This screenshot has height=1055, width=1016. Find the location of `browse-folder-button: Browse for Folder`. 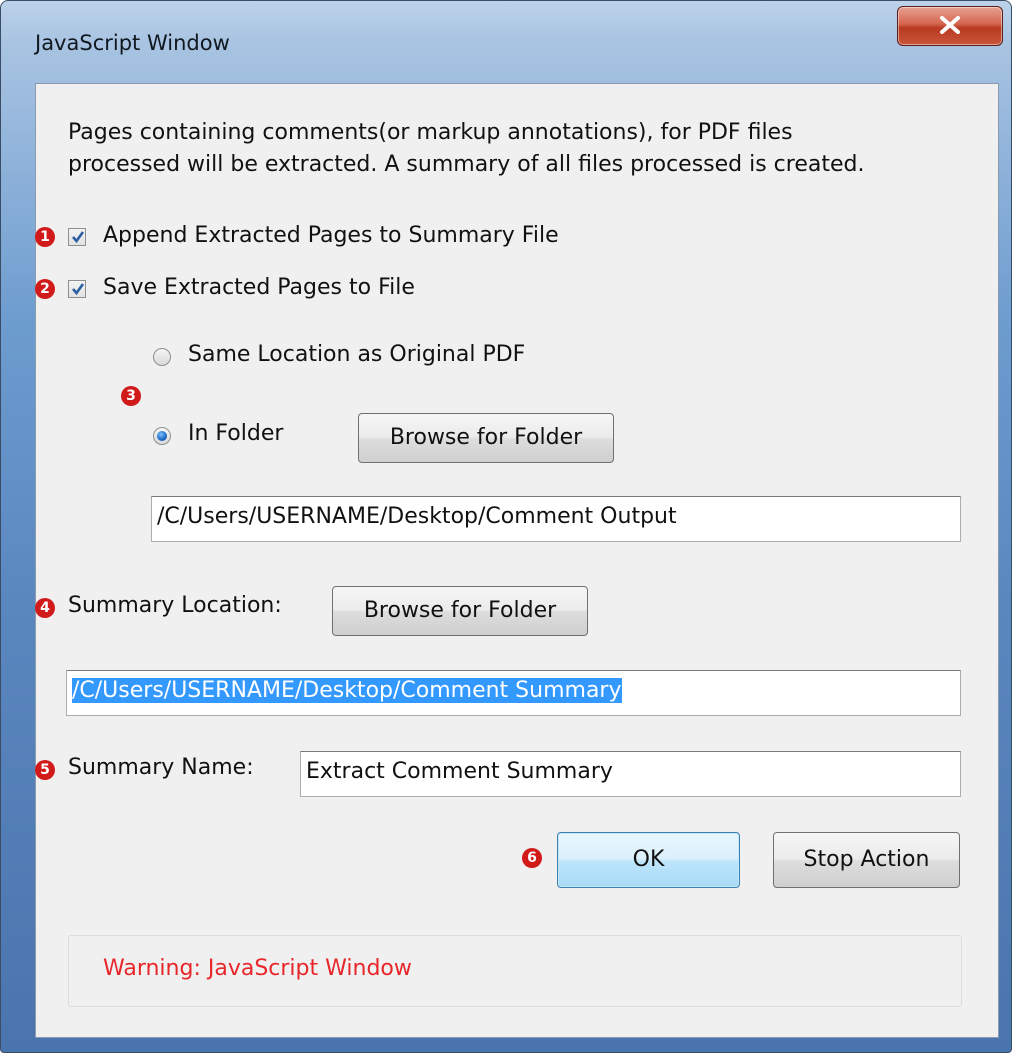

browse-folder-button: Browse for Folder is located at coordinates (486, 438).